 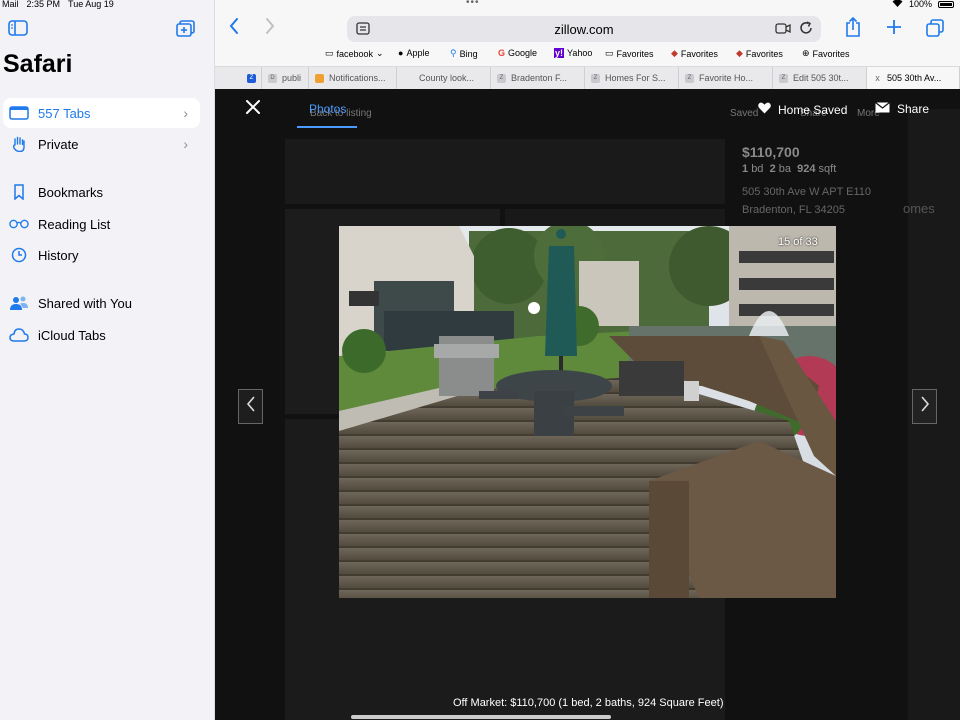 I want to click on close-tab-icon: x, so click(x=877, y=78).